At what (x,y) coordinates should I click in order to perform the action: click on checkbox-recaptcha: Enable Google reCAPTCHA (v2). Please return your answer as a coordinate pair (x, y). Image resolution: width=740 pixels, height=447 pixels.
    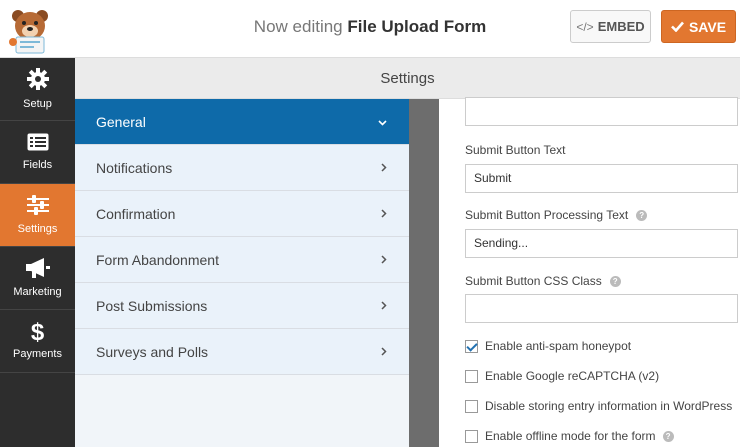
    Looking at the image, I should click on (562, 376).